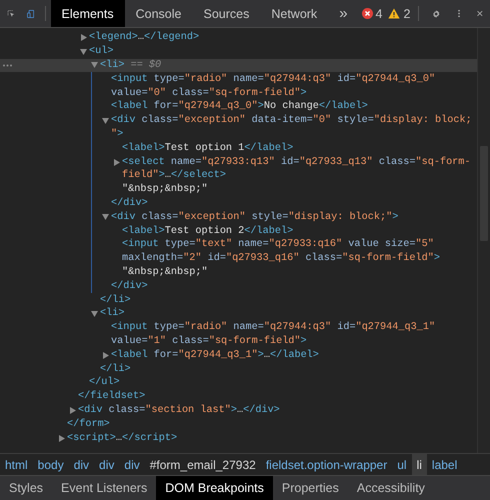 The width and height of the screenshot is (490, 500). Describe the element at coordinates (273, 328) in the screenshot. I see `code-text: <input type="radio" name="q27944:q3" id="q27944_q3_1"` at that location.